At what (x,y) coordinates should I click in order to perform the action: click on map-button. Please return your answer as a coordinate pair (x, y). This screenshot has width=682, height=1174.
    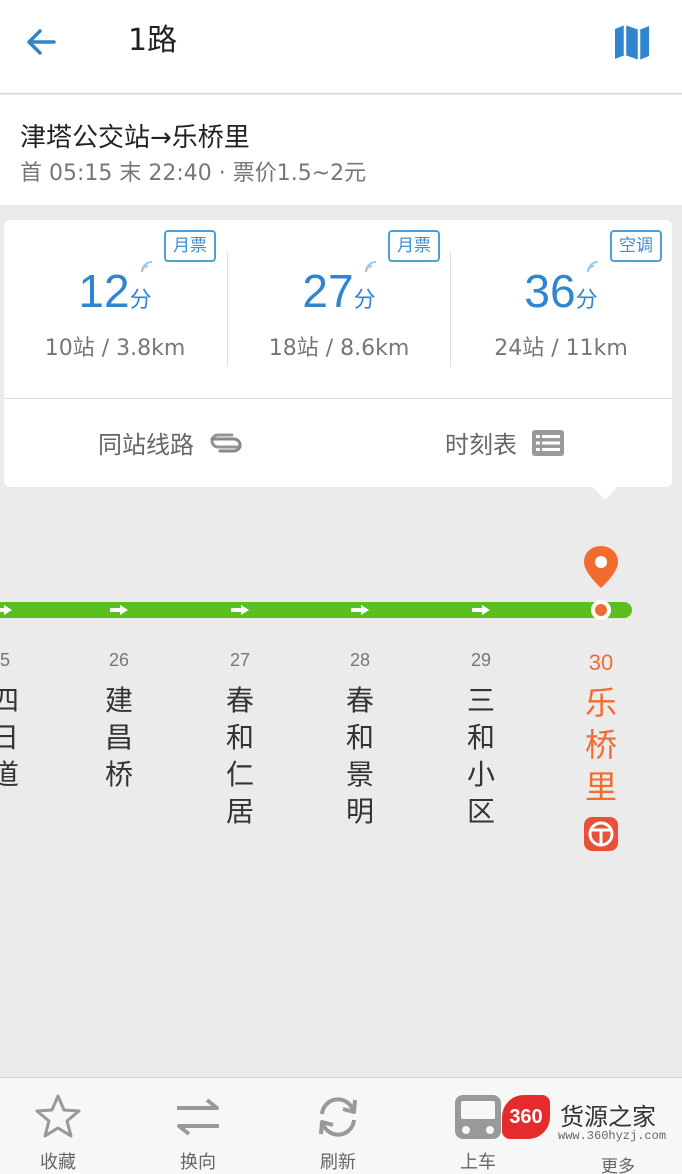
    Looking at the image, I should click on (632, 42).